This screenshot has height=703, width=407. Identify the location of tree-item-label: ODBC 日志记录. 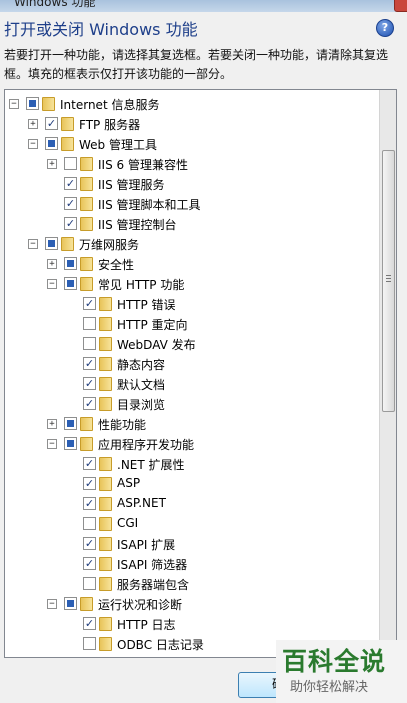
(160, 645).